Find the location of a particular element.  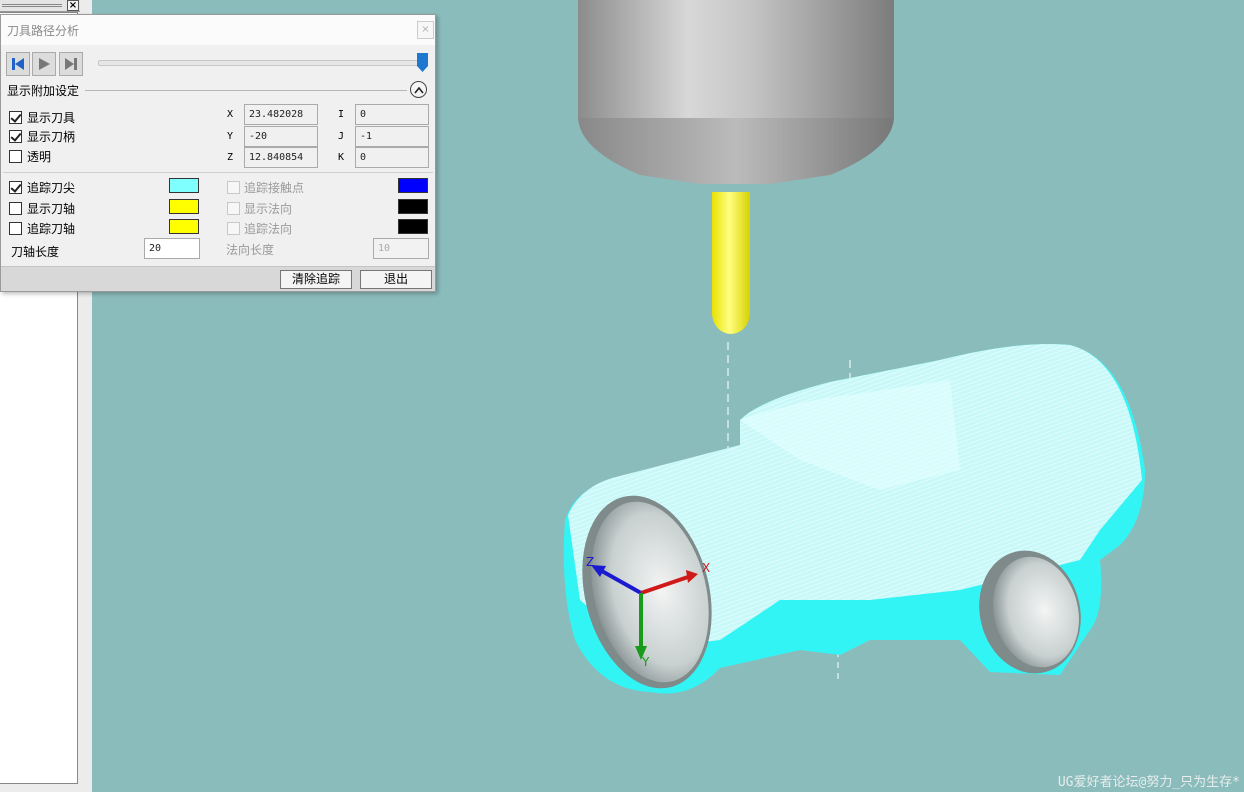

show-normal-color-swatch is located at coordinates (413, 206).